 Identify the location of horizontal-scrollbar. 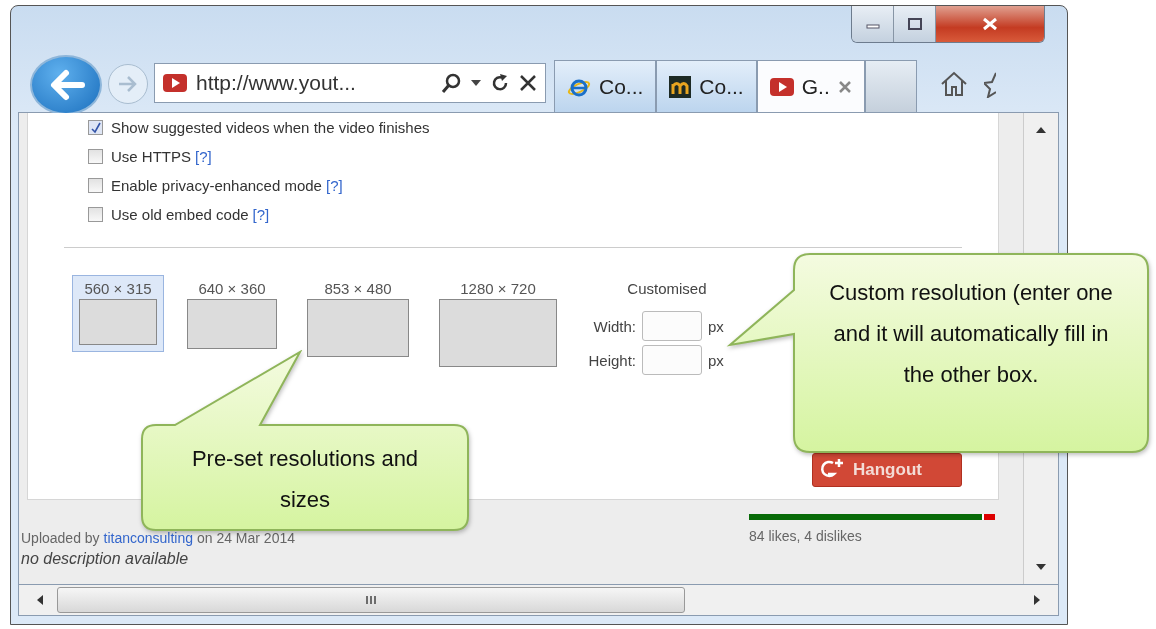
(538, 600).